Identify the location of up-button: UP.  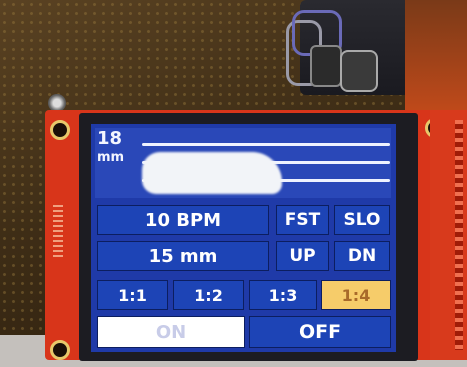
(302, 256).